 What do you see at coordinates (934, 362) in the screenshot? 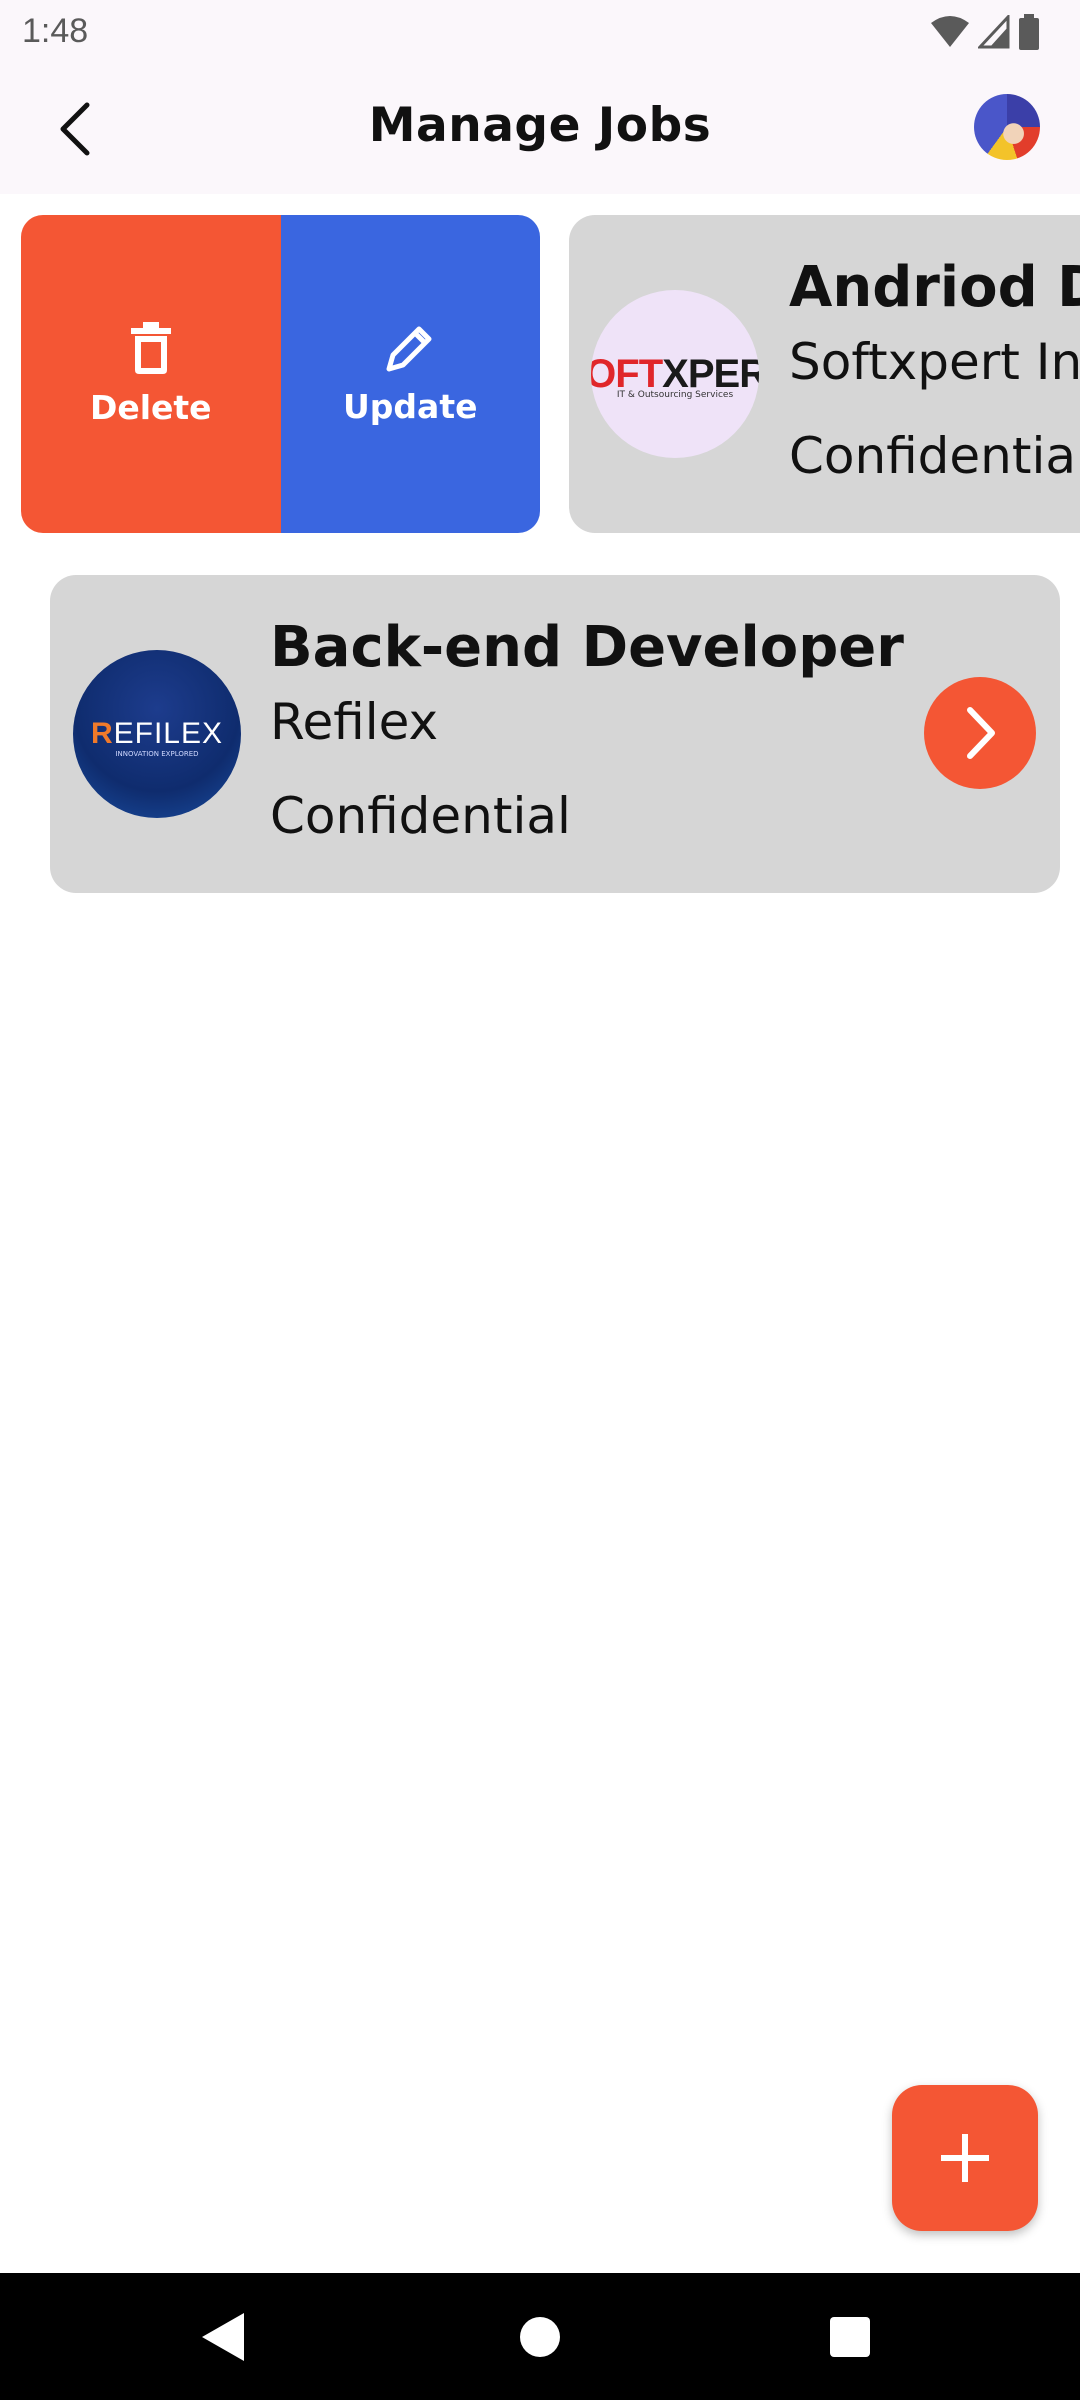
I see `company-name: Softxpert In` at bounding box center [934, 362].